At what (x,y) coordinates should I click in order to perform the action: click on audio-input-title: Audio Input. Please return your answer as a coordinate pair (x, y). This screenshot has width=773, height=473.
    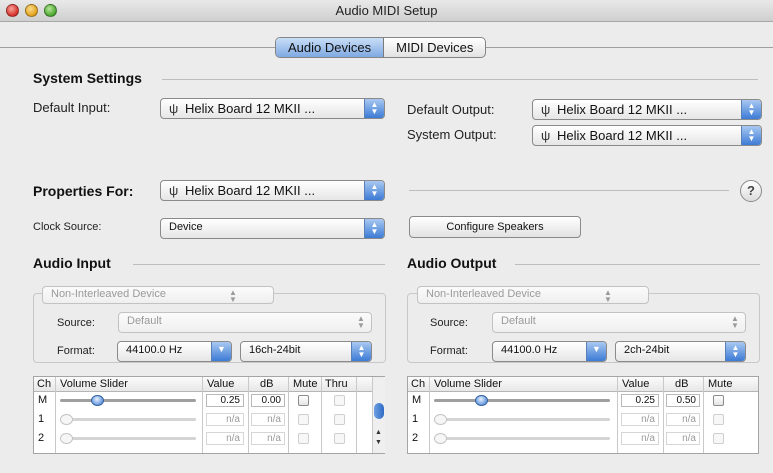
    Looking at the image, I should click on (72, 263).